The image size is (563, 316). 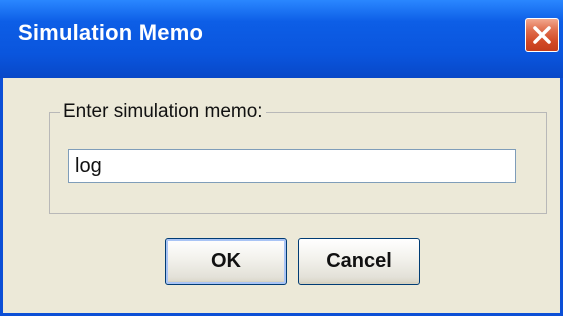 I want to click on memo-group-label: Enter simulation memo:, so click(x=163, y=112).